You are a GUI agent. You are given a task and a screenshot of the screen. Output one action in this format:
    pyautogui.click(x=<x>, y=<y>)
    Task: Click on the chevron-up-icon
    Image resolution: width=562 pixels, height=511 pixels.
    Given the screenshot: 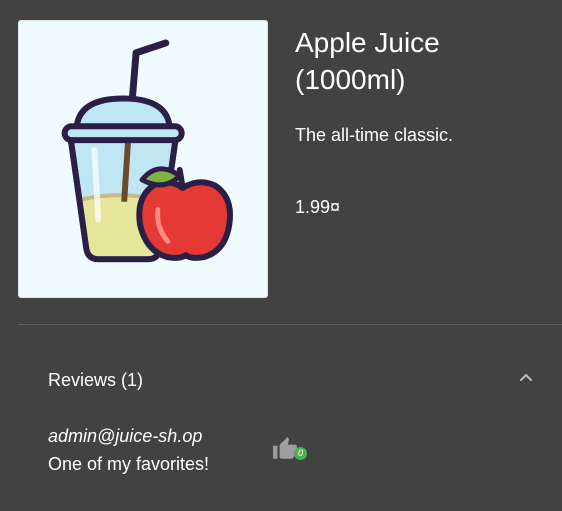 What is the action you would take?
    pyautogui.click(x=526, y=377)
    